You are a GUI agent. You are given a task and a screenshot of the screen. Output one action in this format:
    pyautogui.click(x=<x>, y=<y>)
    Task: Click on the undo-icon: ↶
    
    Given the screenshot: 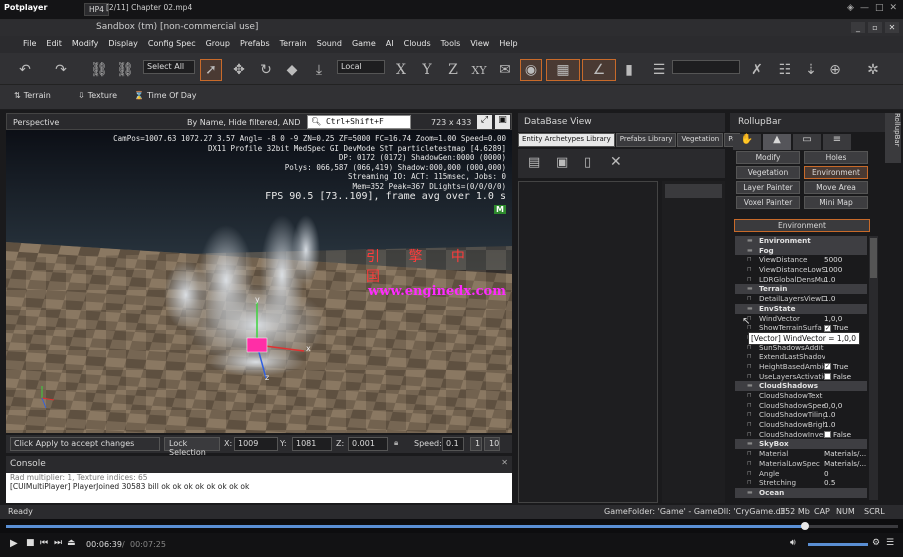 What is the action you would take?
    pyautogui.click(x=25, y=70)
    